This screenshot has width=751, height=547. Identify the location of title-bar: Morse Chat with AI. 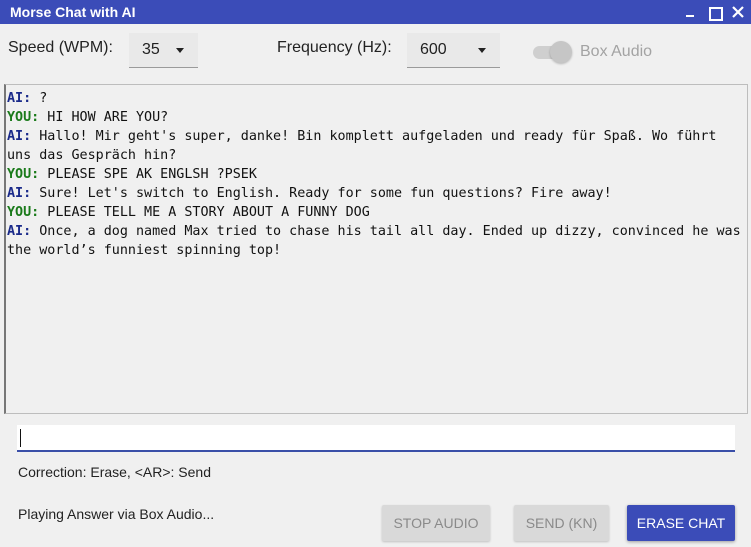
(375, 12).